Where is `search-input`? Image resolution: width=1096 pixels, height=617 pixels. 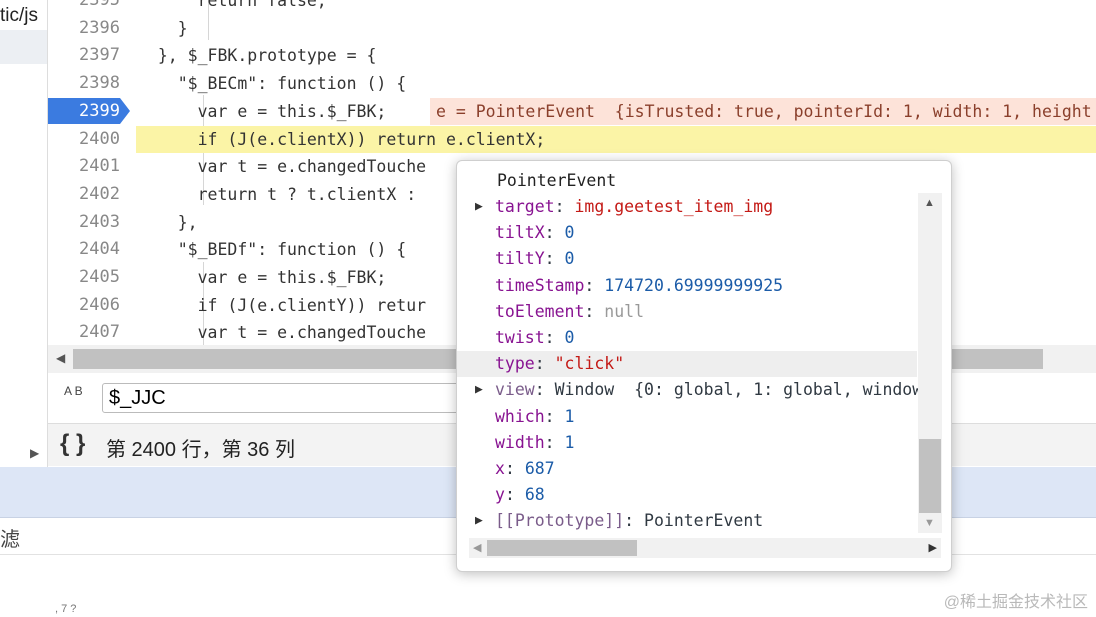
search-input is located at coordinates (289, 398).